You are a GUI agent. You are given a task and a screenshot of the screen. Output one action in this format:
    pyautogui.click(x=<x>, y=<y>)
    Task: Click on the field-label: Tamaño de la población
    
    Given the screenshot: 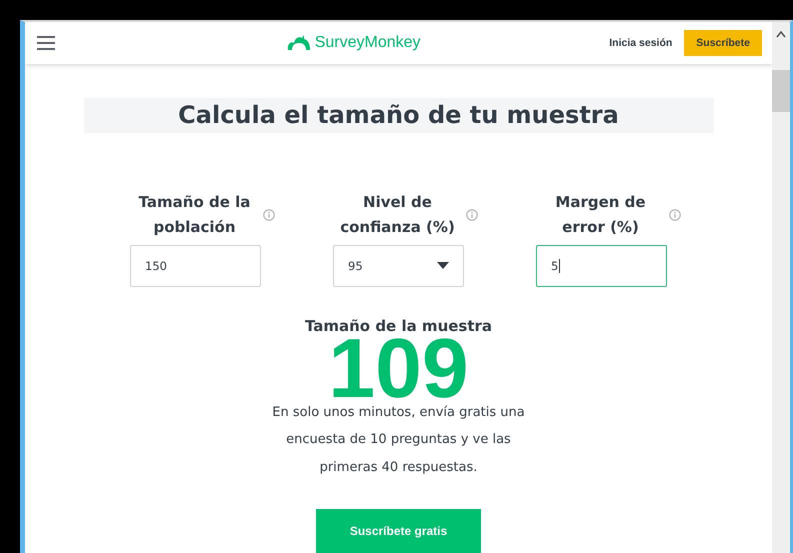 What is the action you would take?
    pyautogui.click(x=195, y=215)
    